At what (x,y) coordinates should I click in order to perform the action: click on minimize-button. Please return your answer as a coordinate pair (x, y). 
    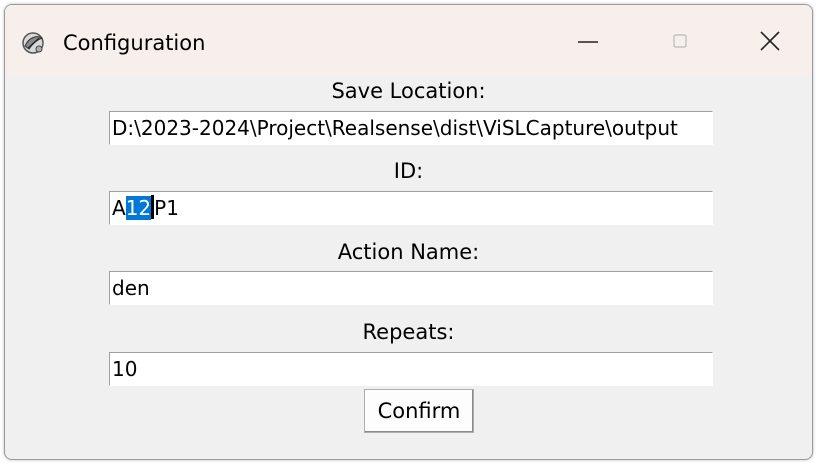
    Looking at the image, I should click on (588, 43).